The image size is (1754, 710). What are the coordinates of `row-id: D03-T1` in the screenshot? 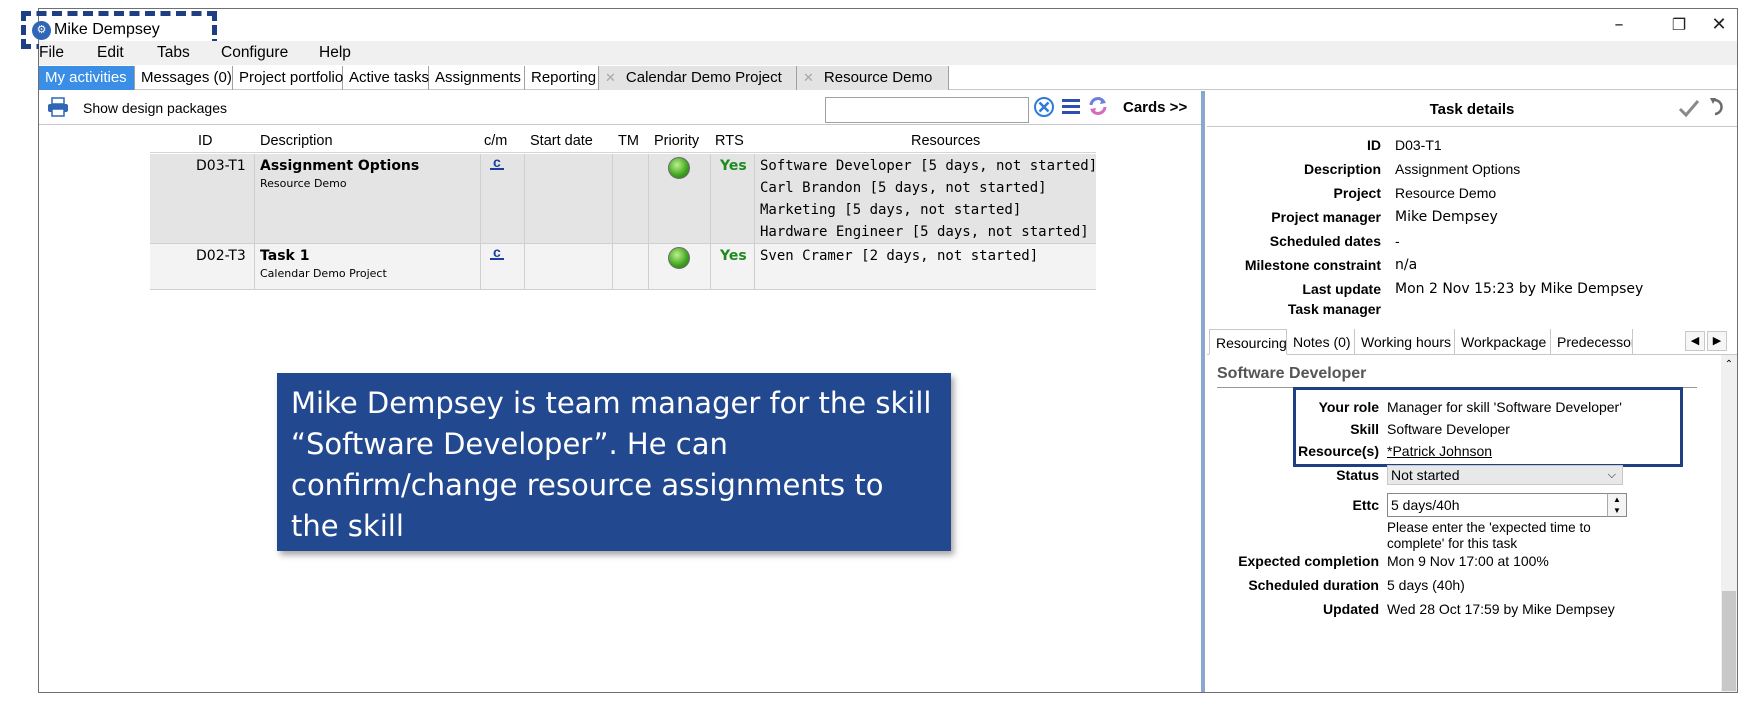 It's located at (221, 166).